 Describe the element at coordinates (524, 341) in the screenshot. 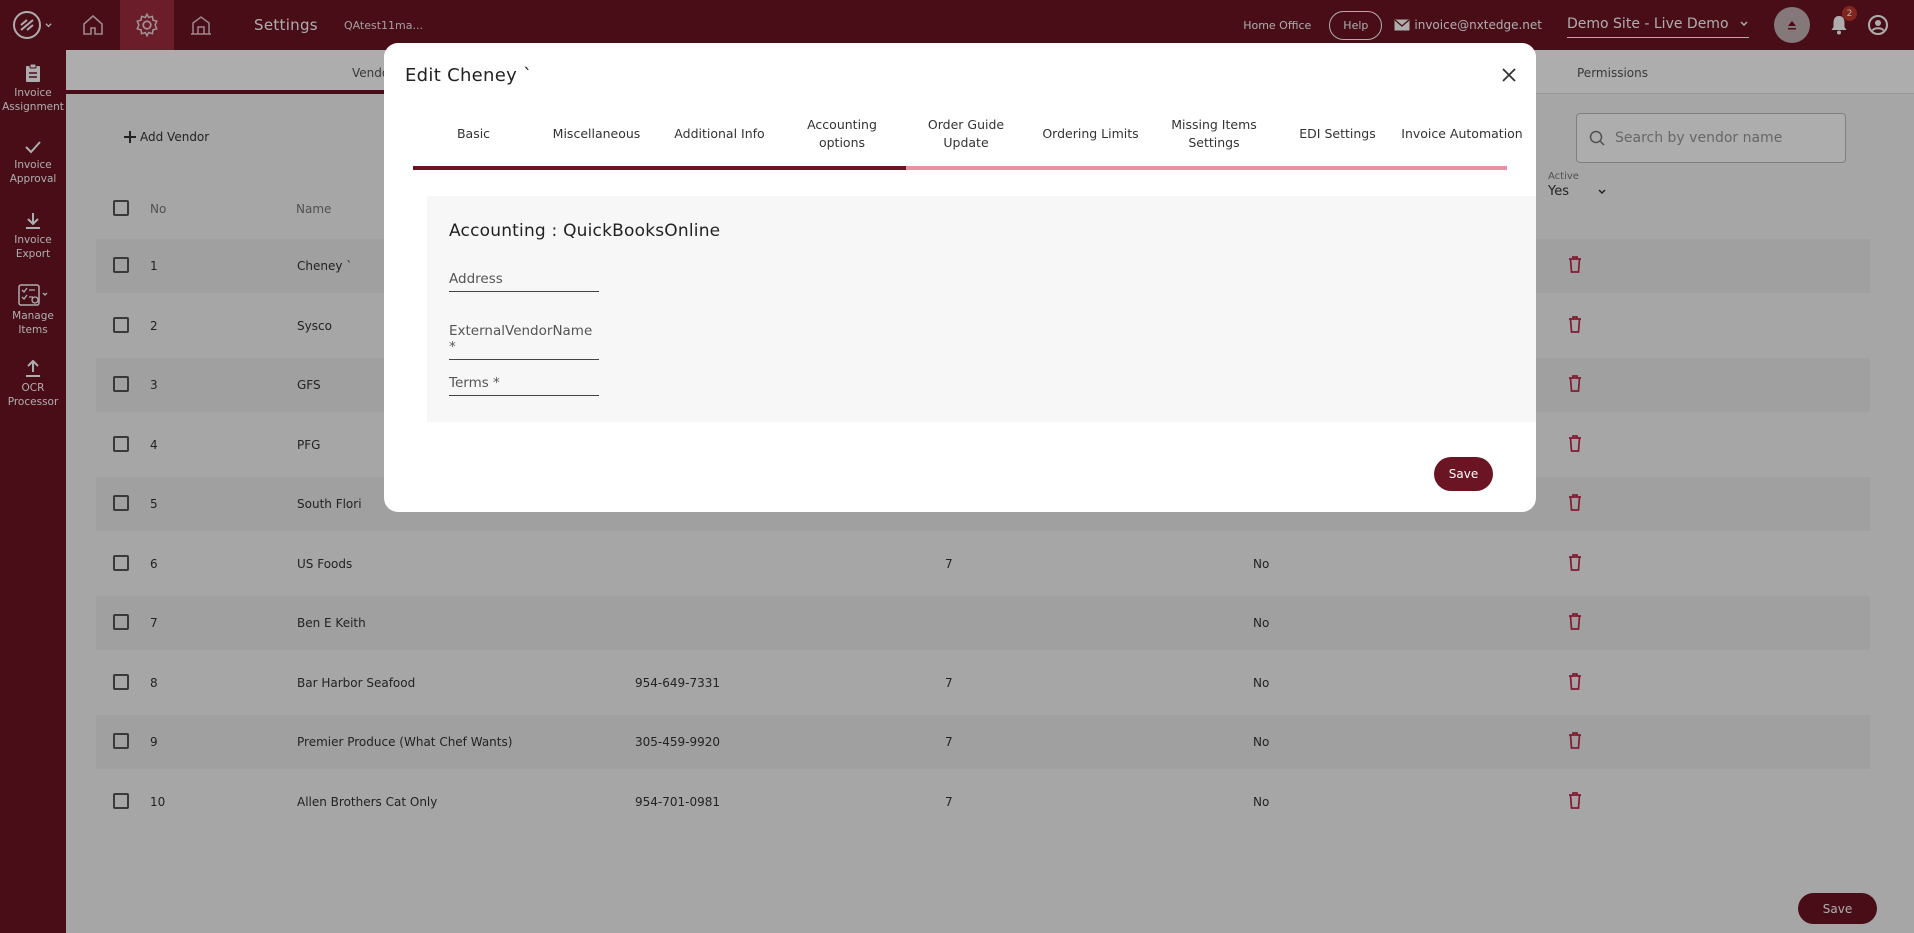

I see `external-vendor-name-field: ExternalVendorName *` at that location.